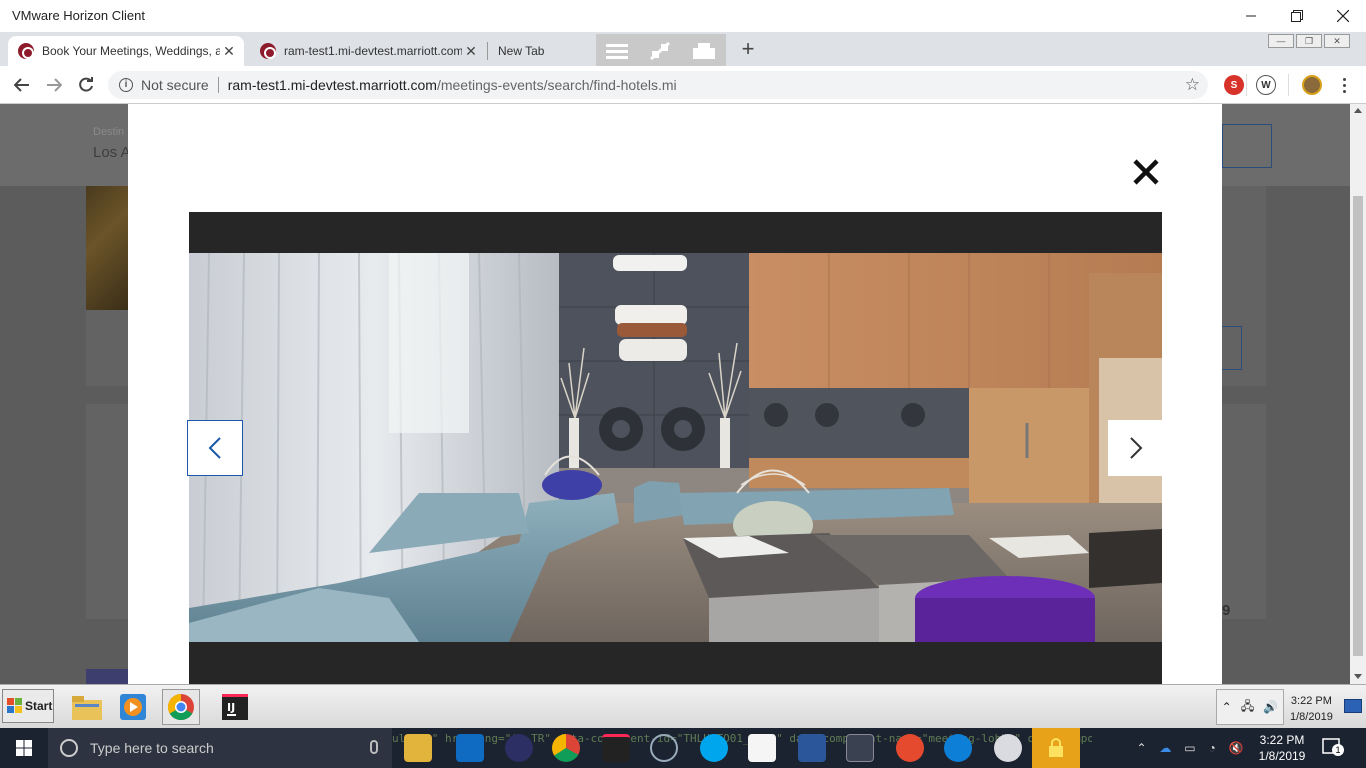  Describe the element at coordinates (617, 51) in the screenshot. I see `menu-icon` at that location.